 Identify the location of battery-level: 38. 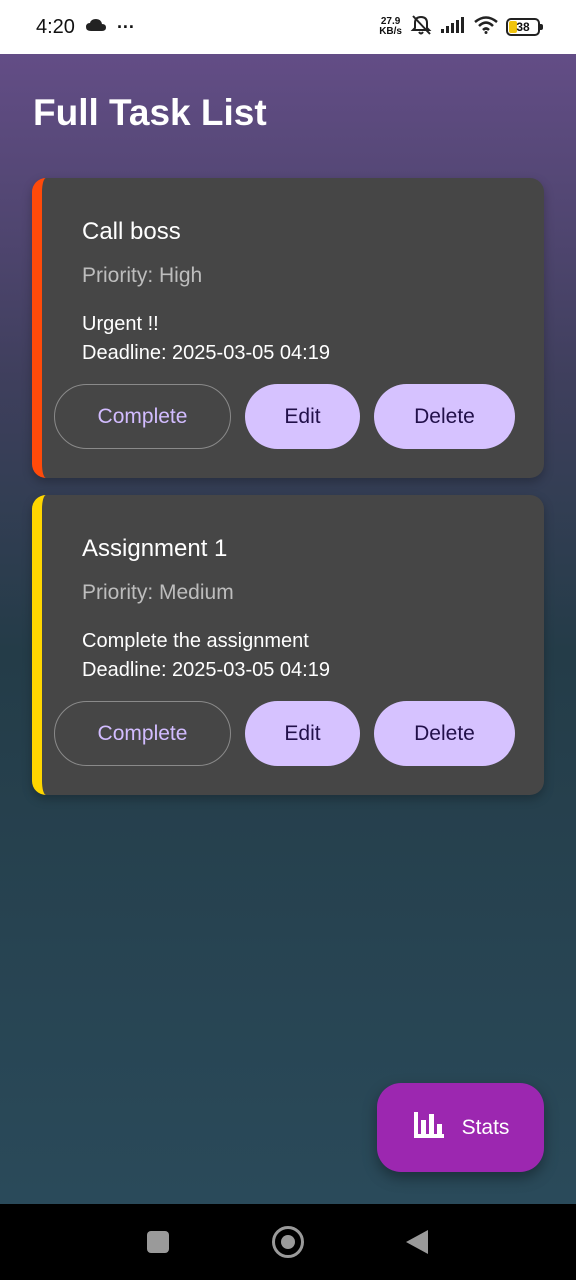
(523, 27).